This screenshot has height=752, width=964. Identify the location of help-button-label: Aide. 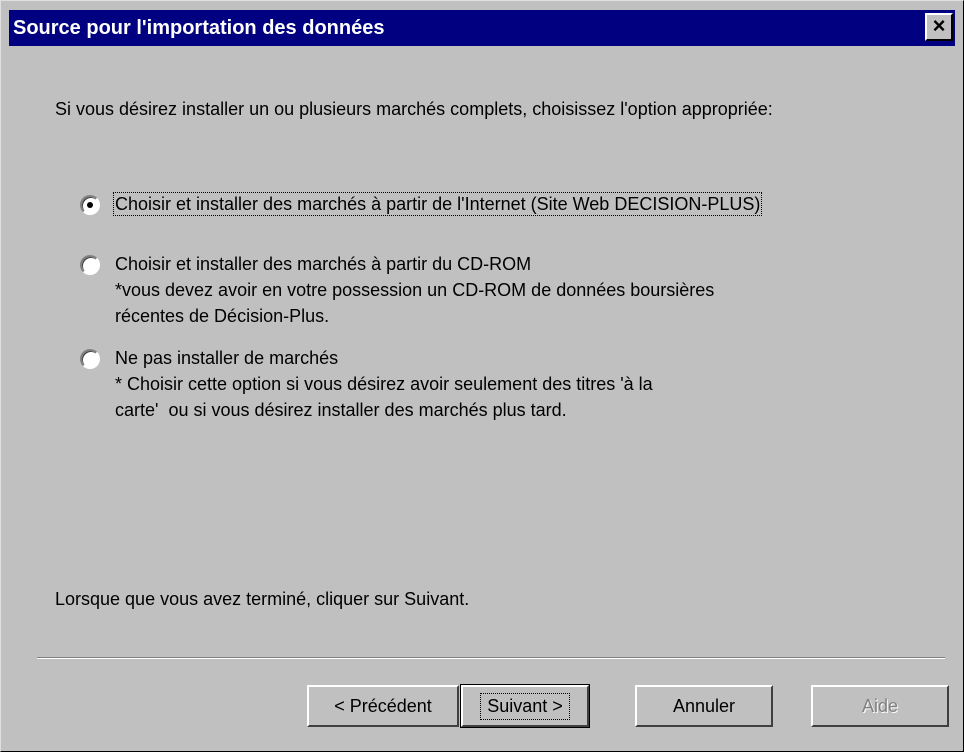
(880, 705).